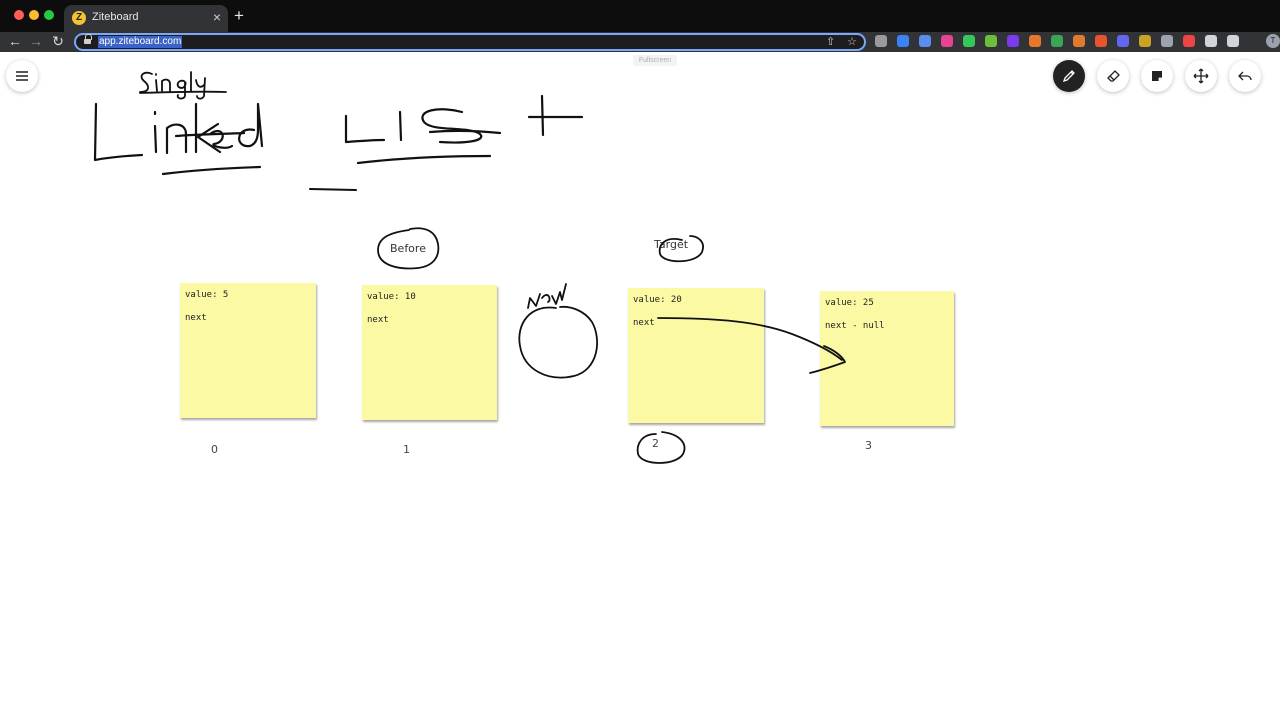 Image resolution: width=1280 pixels, height=720 pixels. Describe the element at coordinates (855, 326) in the screenshot. I see `node-next: next - null` at that location.